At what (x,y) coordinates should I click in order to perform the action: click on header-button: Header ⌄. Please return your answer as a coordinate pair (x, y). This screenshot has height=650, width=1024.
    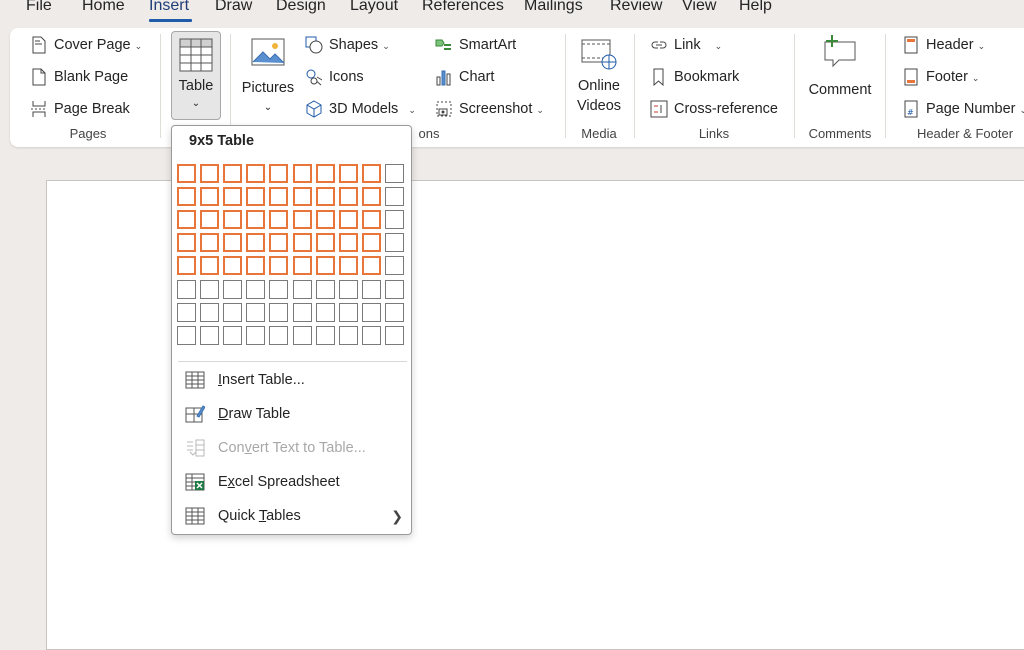
    Looking at the image, I should click on (943, 45).